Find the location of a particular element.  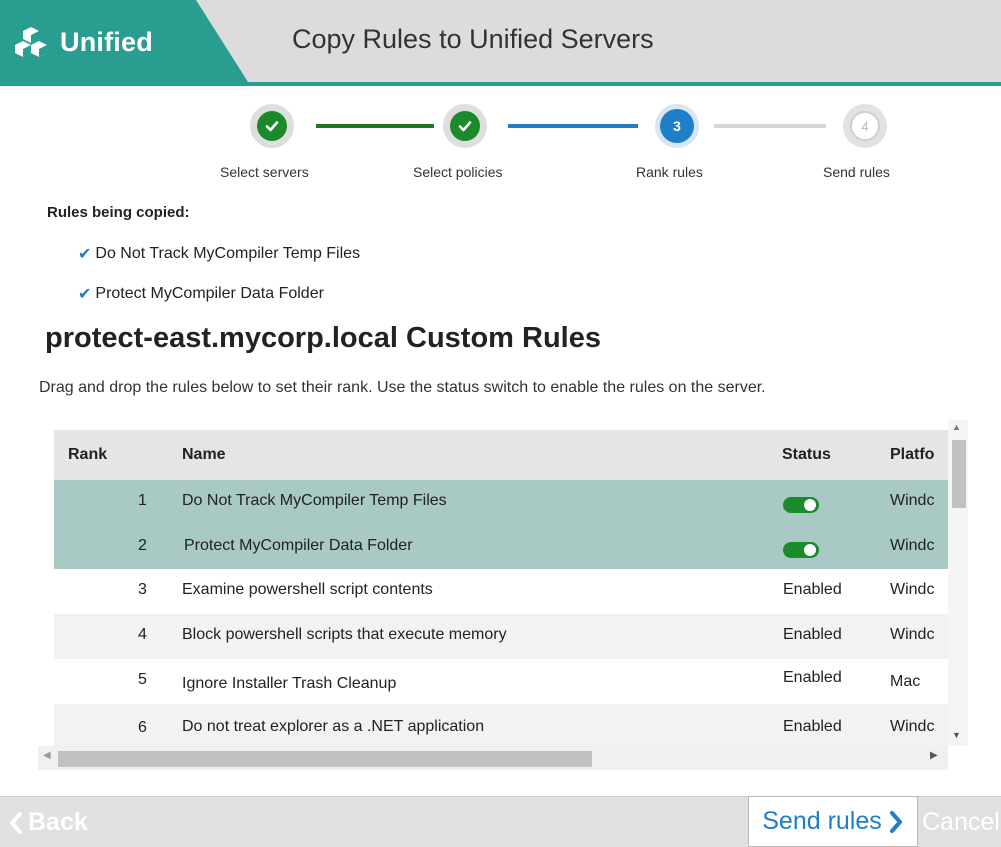

server-rules-title: protect-east.mycorp.local Custom Rules is located at coordinates (323, 338).